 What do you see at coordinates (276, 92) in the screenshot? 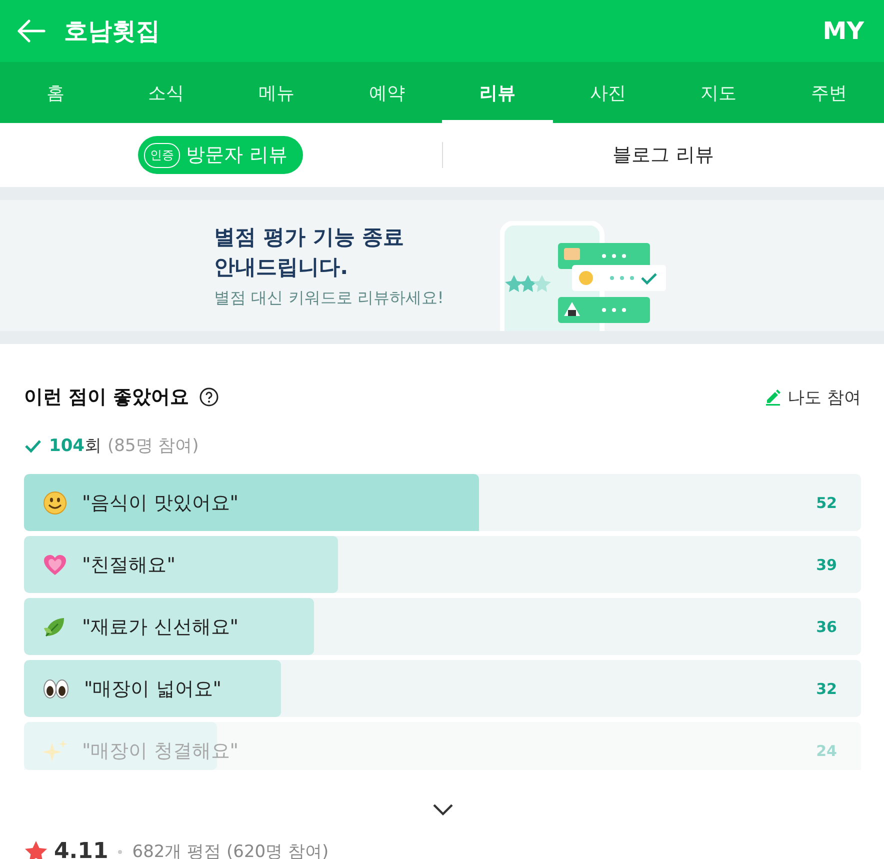
I see `tab: 메뉴` at bounding box center [276, 92].